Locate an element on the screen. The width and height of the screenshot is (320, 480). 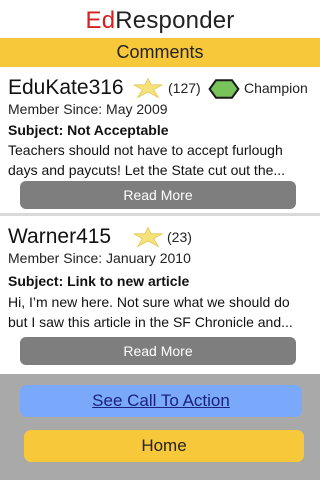
app-title: EdResponder is located at coordinates (160, 19).